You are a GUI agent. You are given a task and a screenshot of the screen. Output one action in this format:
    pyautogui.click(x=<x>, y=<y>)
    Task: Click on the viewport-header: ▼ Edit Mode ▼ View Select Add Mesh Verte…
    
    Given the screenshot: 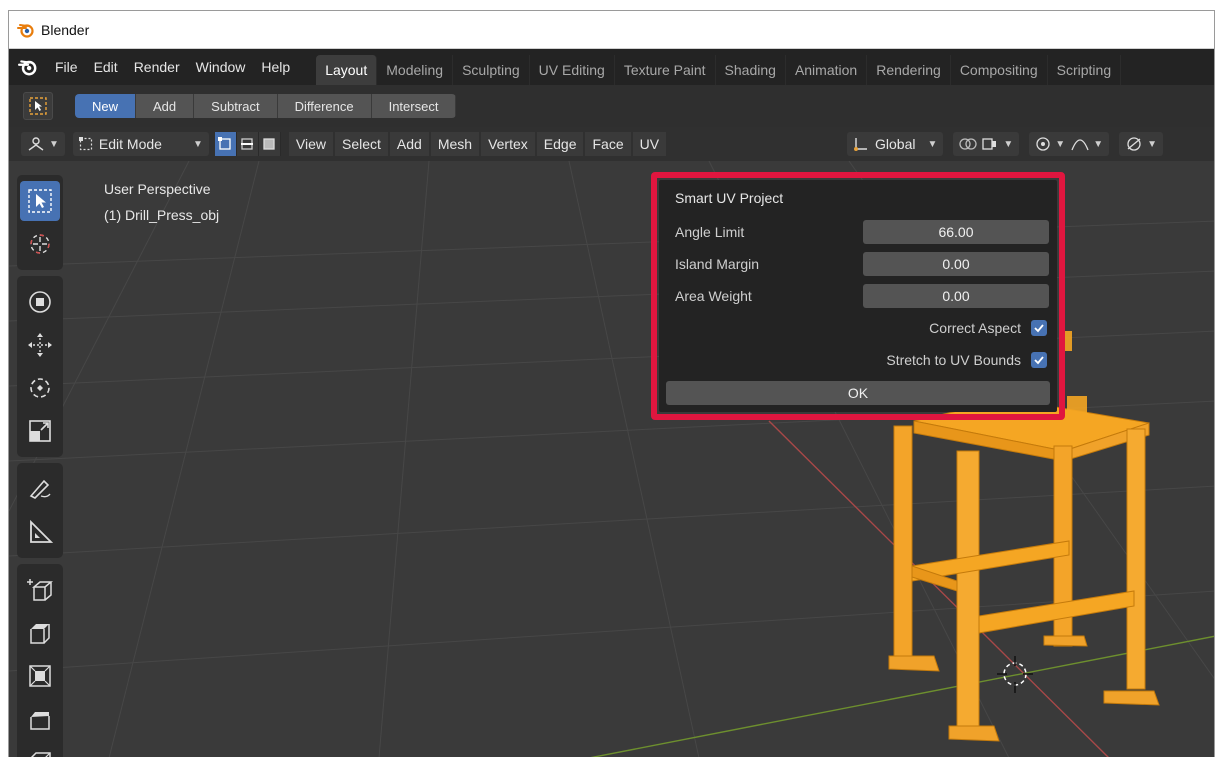 What is the action you would take?
    pyautogui.click(x=611, y=144)
    